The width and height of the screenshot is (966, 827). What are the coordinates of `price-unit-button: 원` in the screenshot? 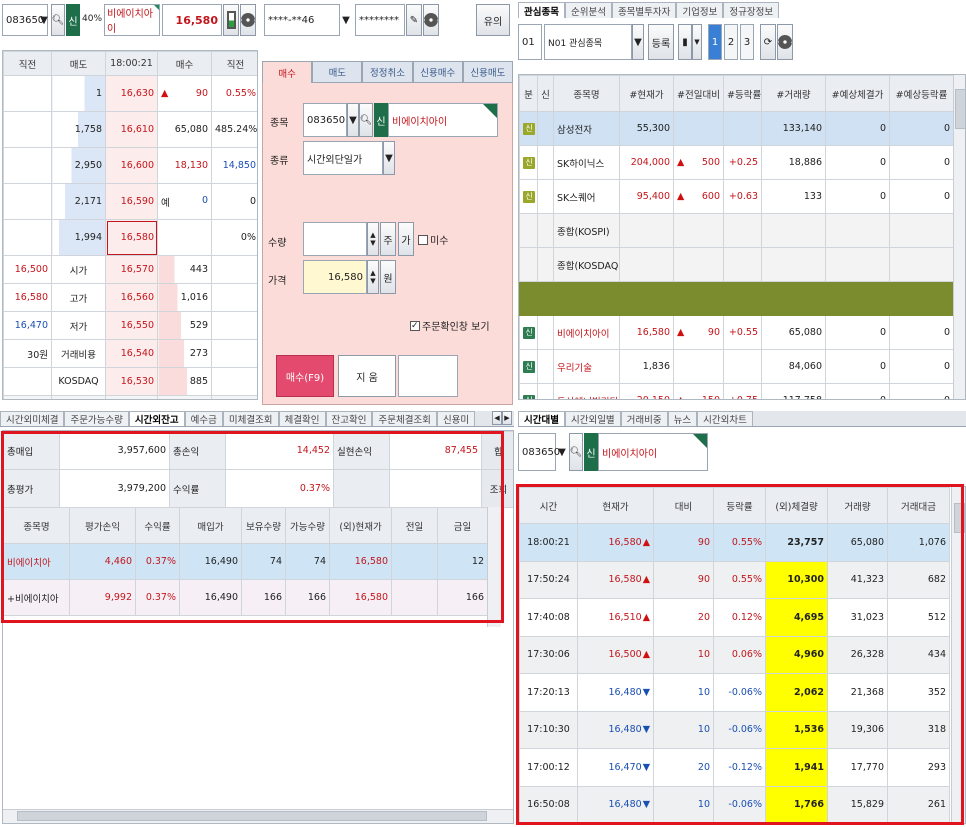 It's located at (388, 277).